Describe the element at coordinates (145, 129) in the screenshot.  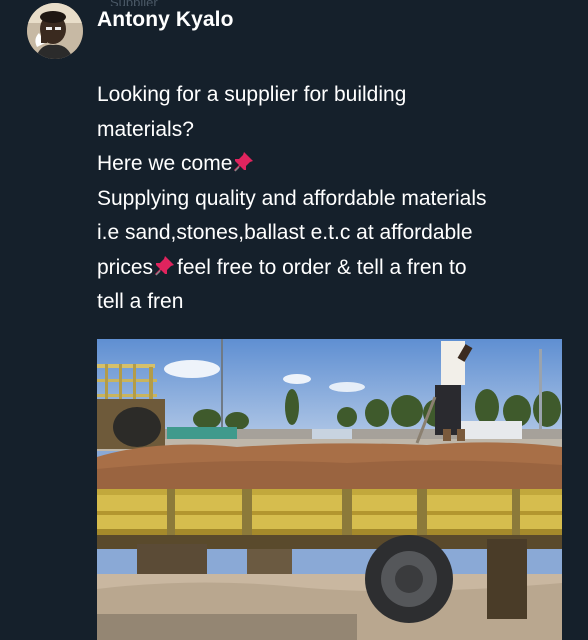
I see `text-line: materials?` at that location.